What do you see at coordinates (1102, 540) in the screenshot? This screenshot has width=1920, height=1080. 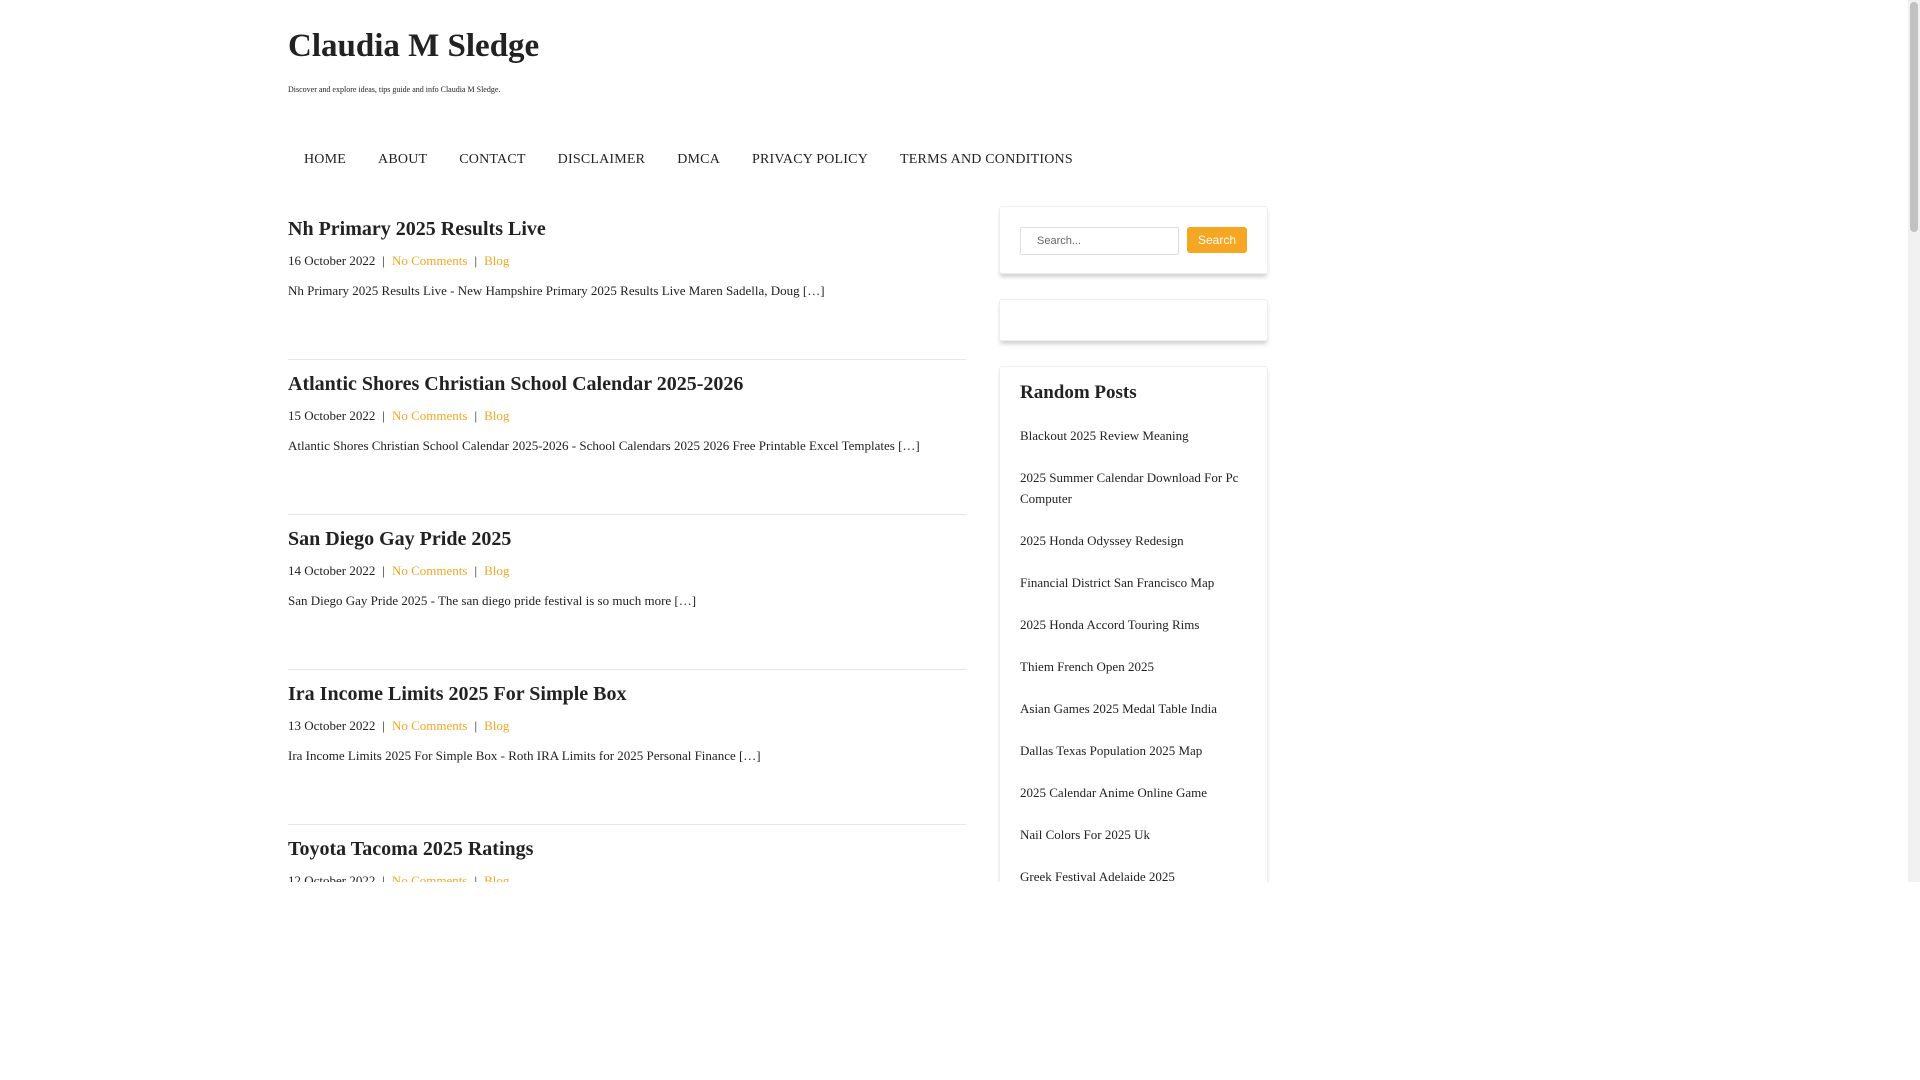 I see `random-post-link: 2025 Honda Odyssey Redesign` at bounding box center [1102, 540].